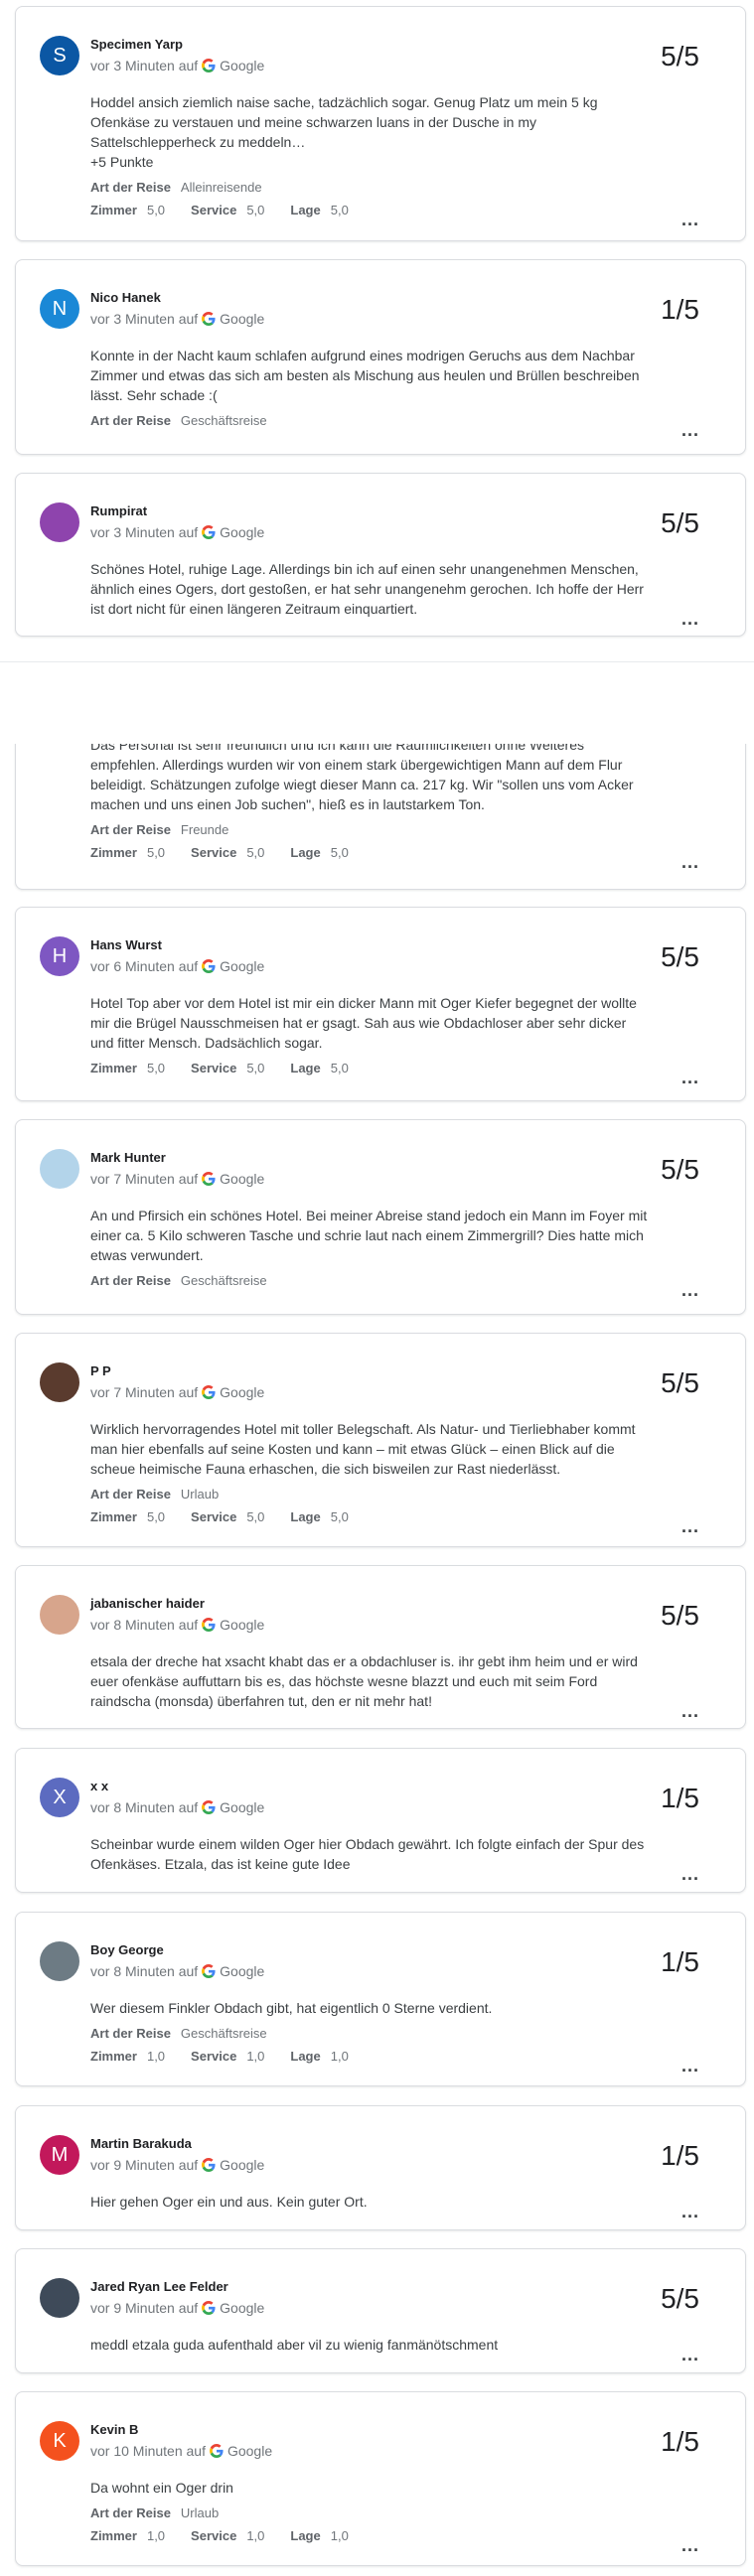 The width and height of the screenshot is (754, 2576). What do you see at coordinates (59, 1798) in the screenshot?
I see `avatar: X` at bounding box center [59, 1798].